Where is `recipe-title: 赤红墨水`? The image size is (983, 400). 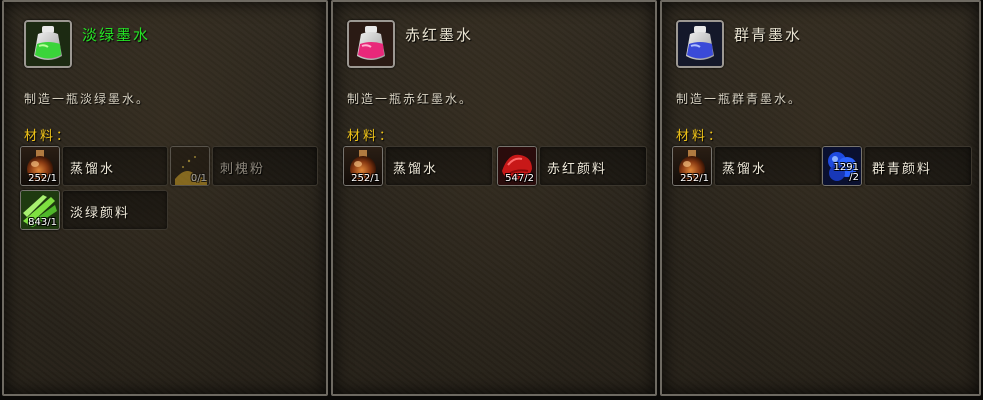 recipe-title: 赤红墨水 is located at coordinates (439, 35).